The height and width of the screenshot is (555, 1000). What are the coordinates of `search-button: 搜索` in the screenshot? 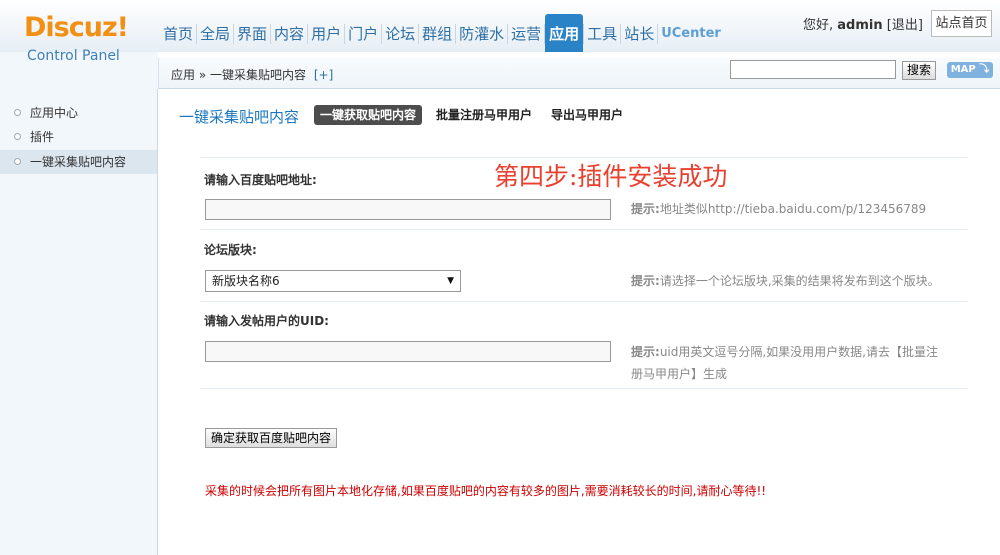 It's located at (919, 70).